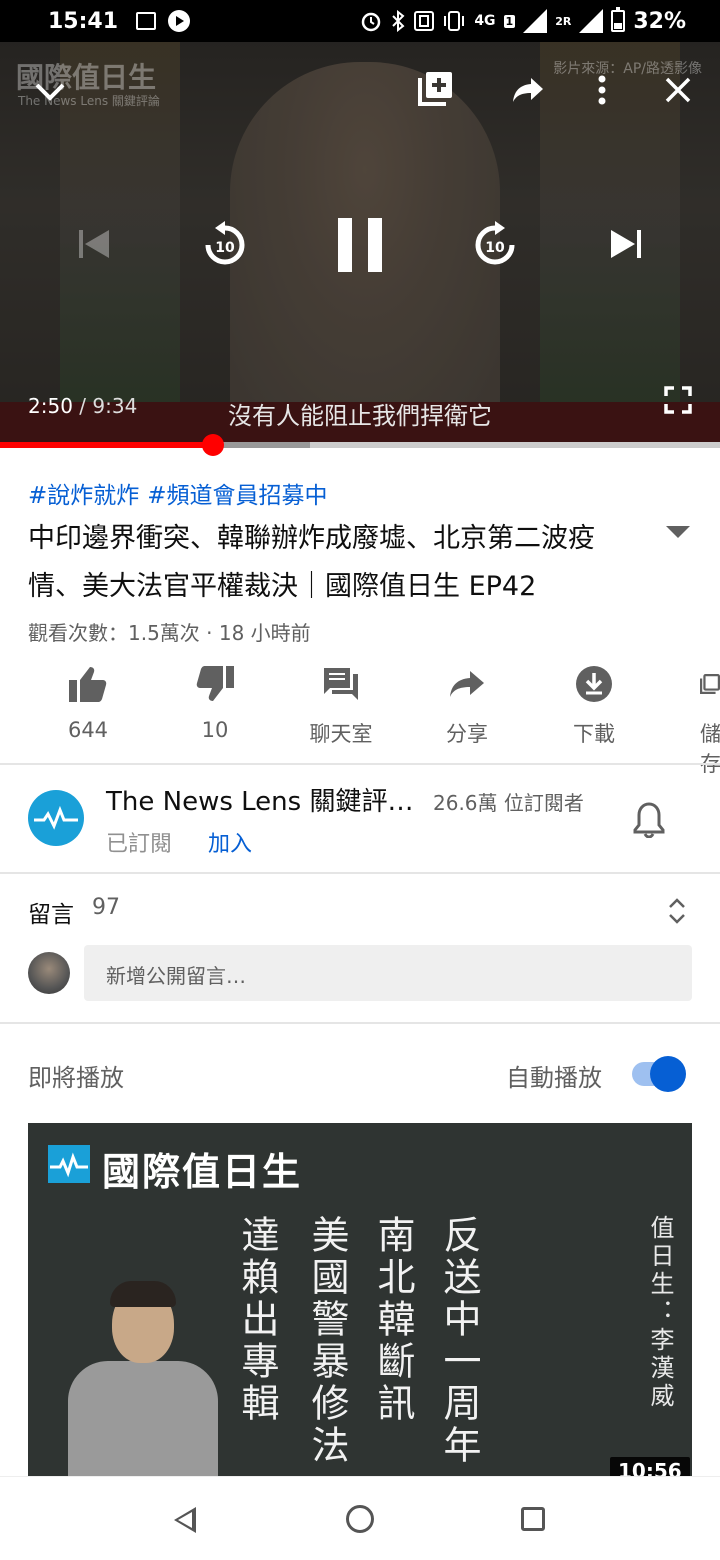  Describe the element at coordinates (230, 842) in the screenshot. I see `join-button: 加入` at that location.